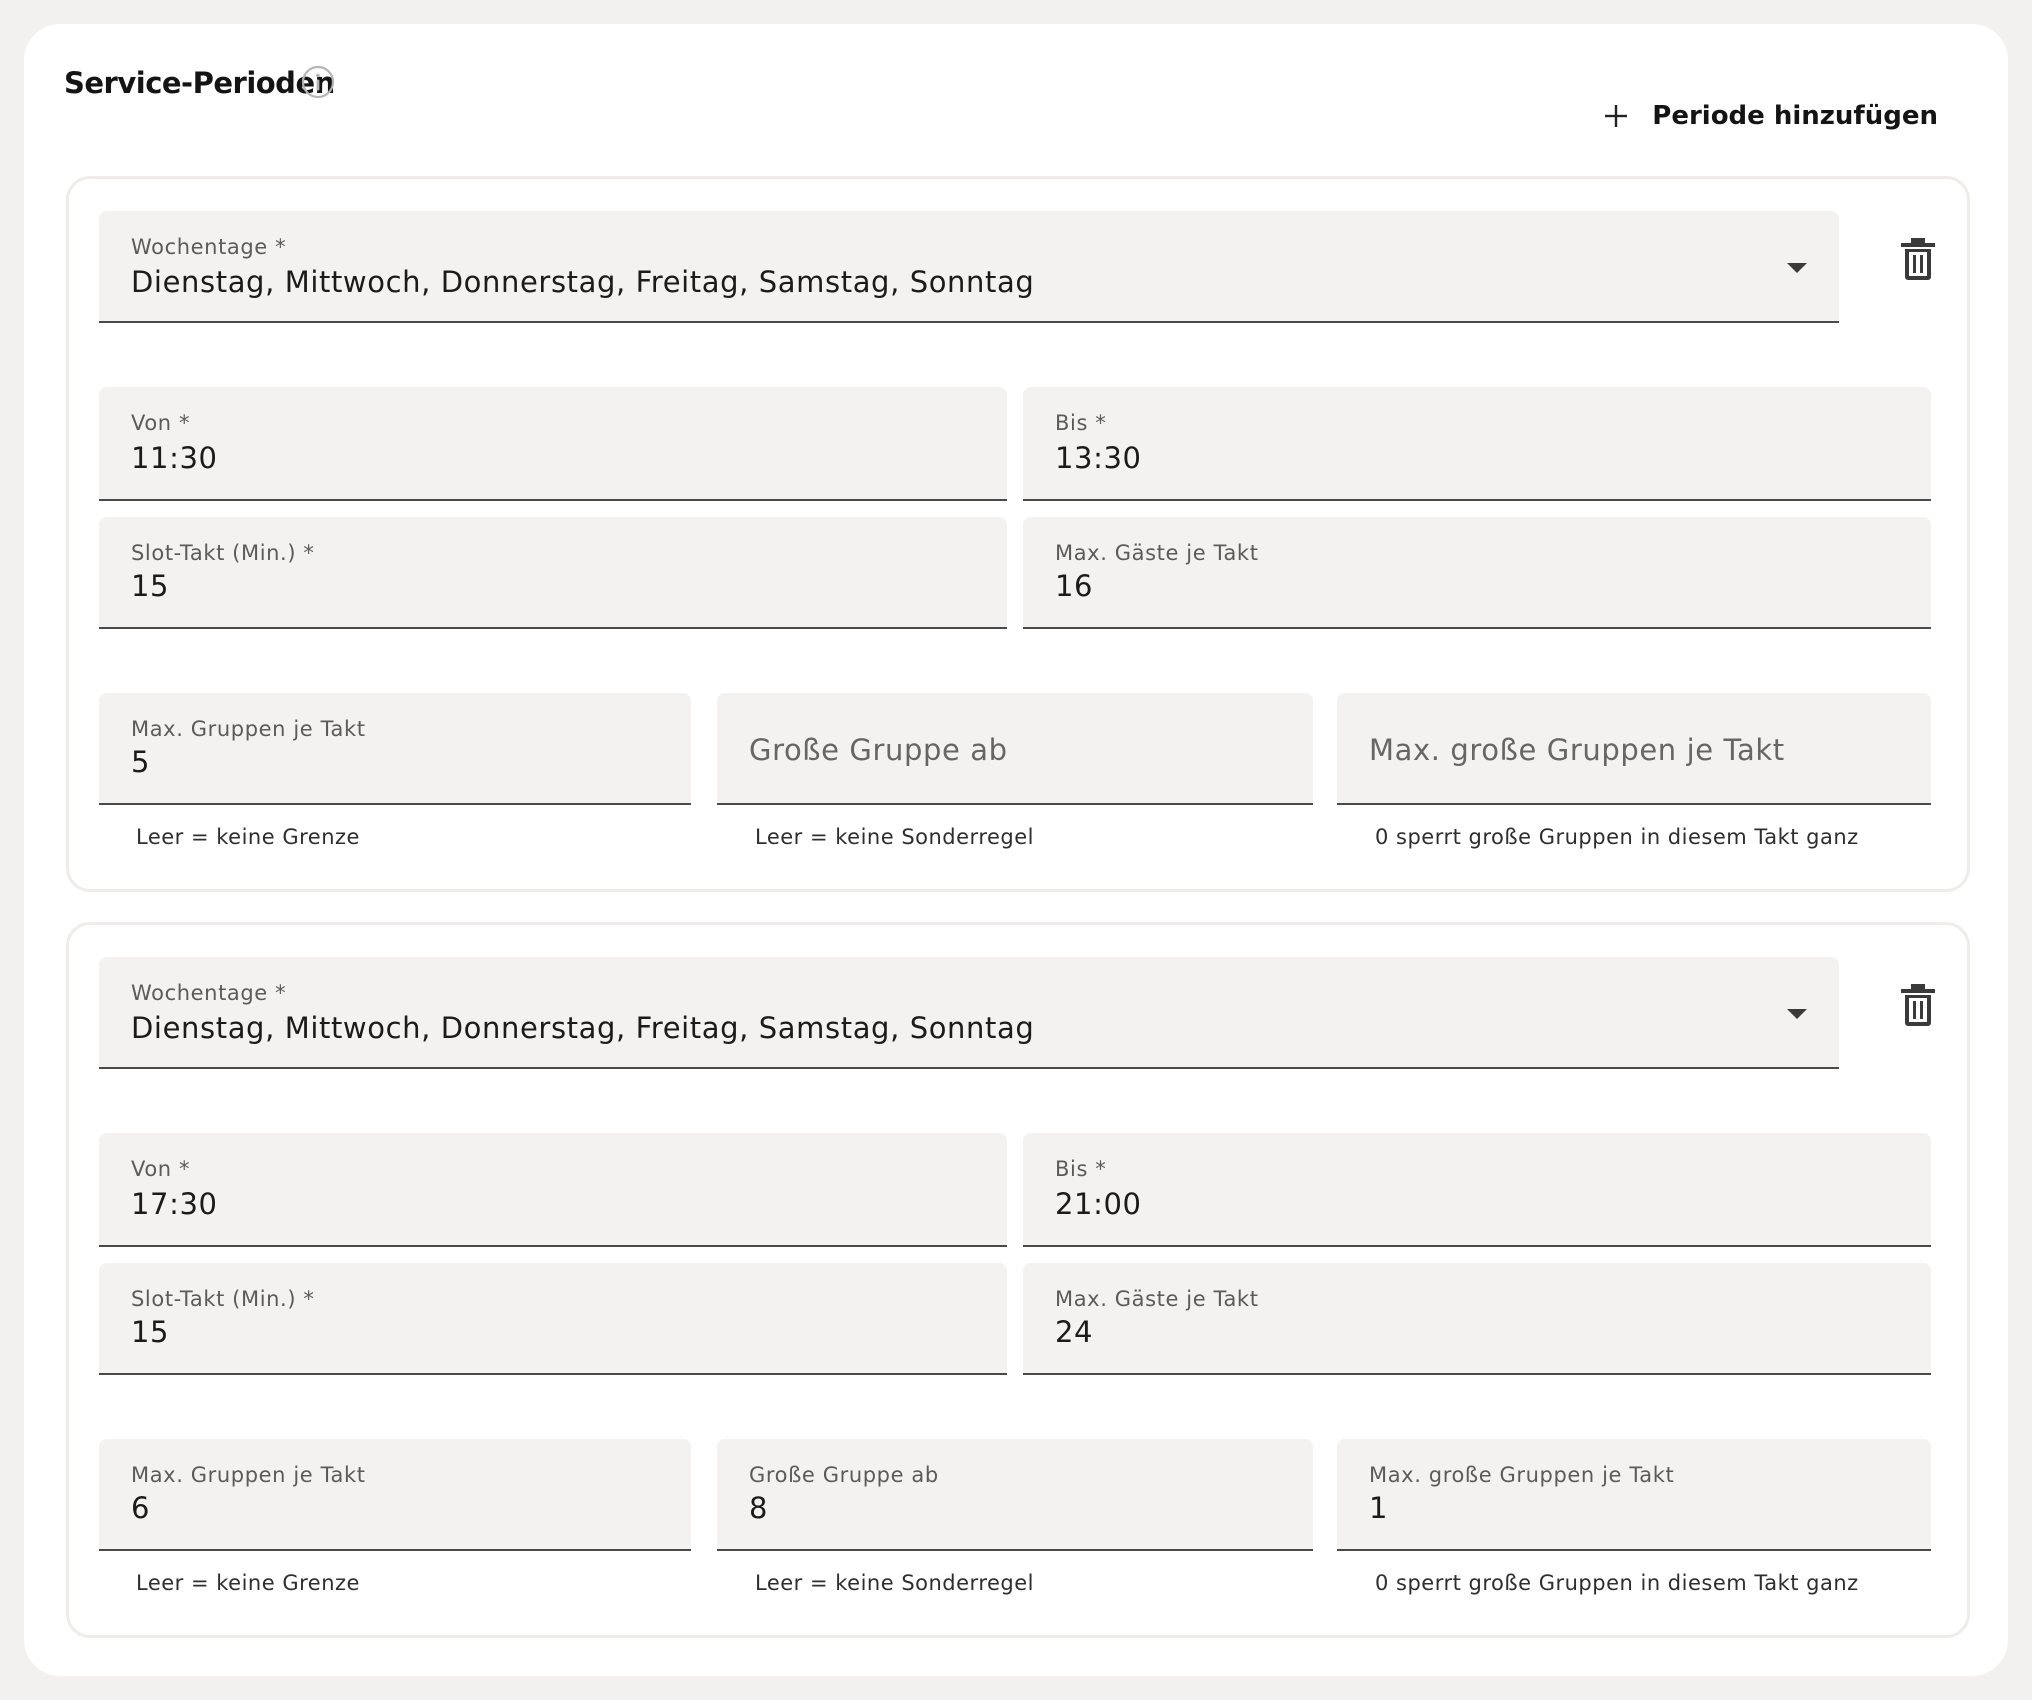 This screenshot has width=2032, height=1700. Describe the element at coordinates (395, 1495) in the screenshot. I see `max-groups-field: Max. Gruppen je Takt 6` at that location.